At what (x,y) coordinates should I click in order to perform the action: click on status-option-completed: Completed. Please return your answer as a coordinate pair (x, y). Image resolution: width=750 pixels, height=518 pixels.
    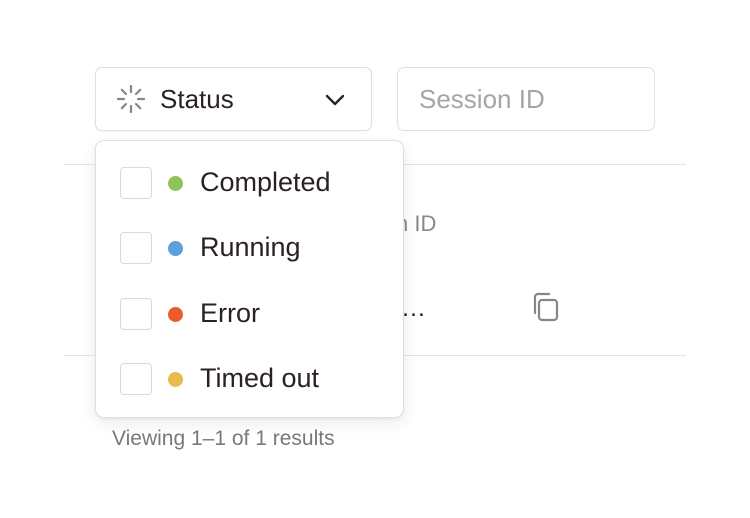
    Looking at the image, I should click on (249, 183).